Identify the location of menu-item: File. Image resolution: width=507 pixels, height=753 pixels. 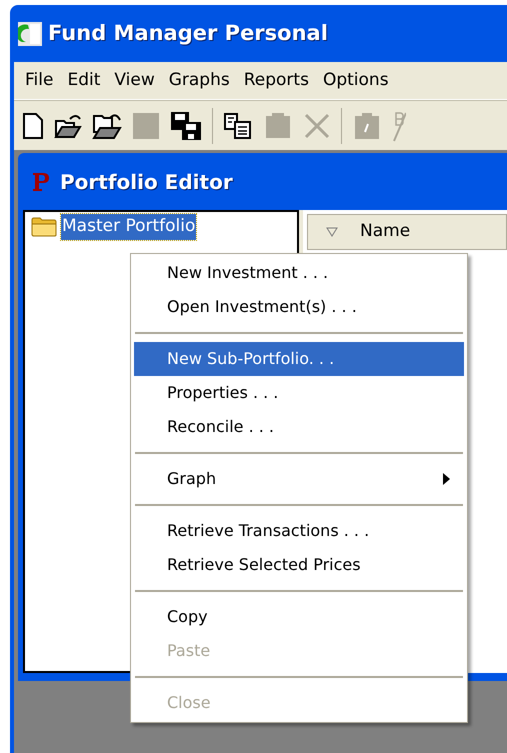
(39, 81).